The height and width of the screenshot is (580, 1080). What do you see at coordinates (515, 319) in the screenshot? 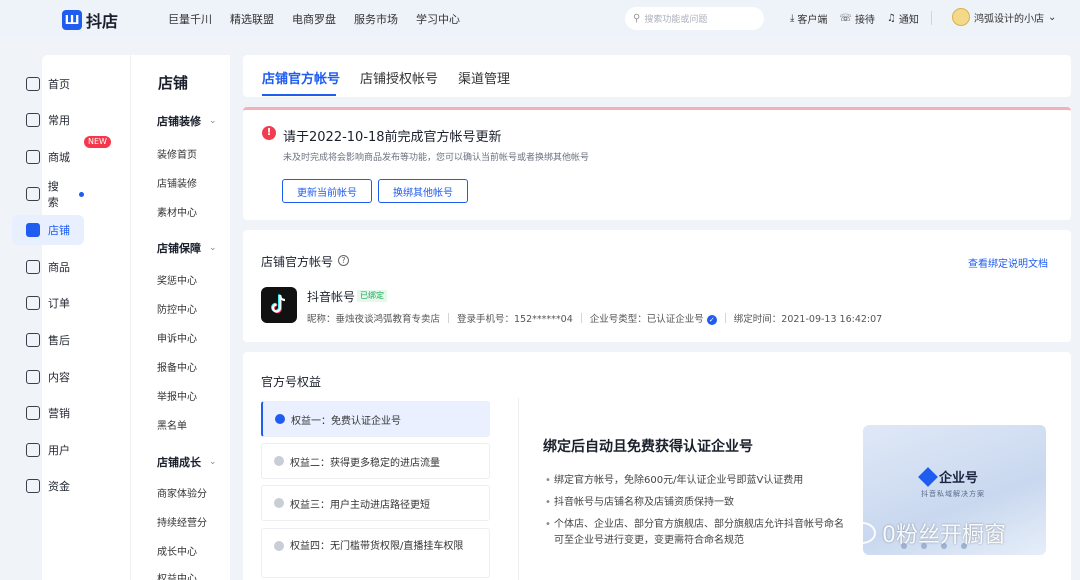
I see `account-phone: 登录手机号：152******04` at bounding box center [515, 319].